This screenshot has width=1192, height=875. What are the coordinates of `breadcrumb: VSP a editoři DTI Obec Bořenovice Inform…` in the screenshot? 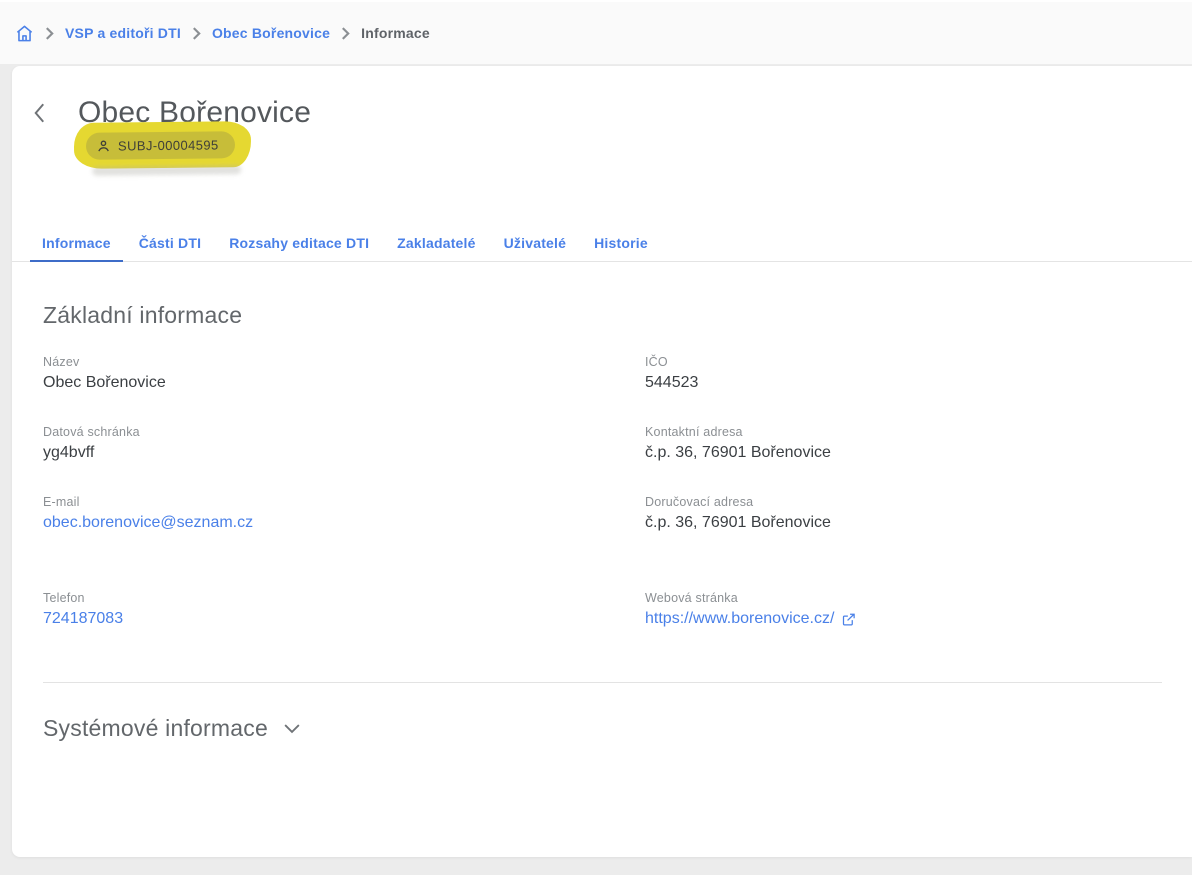 It's located at (596, 32).